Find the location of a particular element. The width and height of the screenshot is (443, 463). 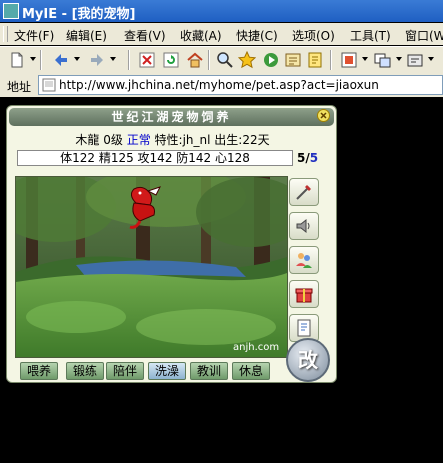

action-accompany-button: 陪伴 is located at coordinates (125, 371).